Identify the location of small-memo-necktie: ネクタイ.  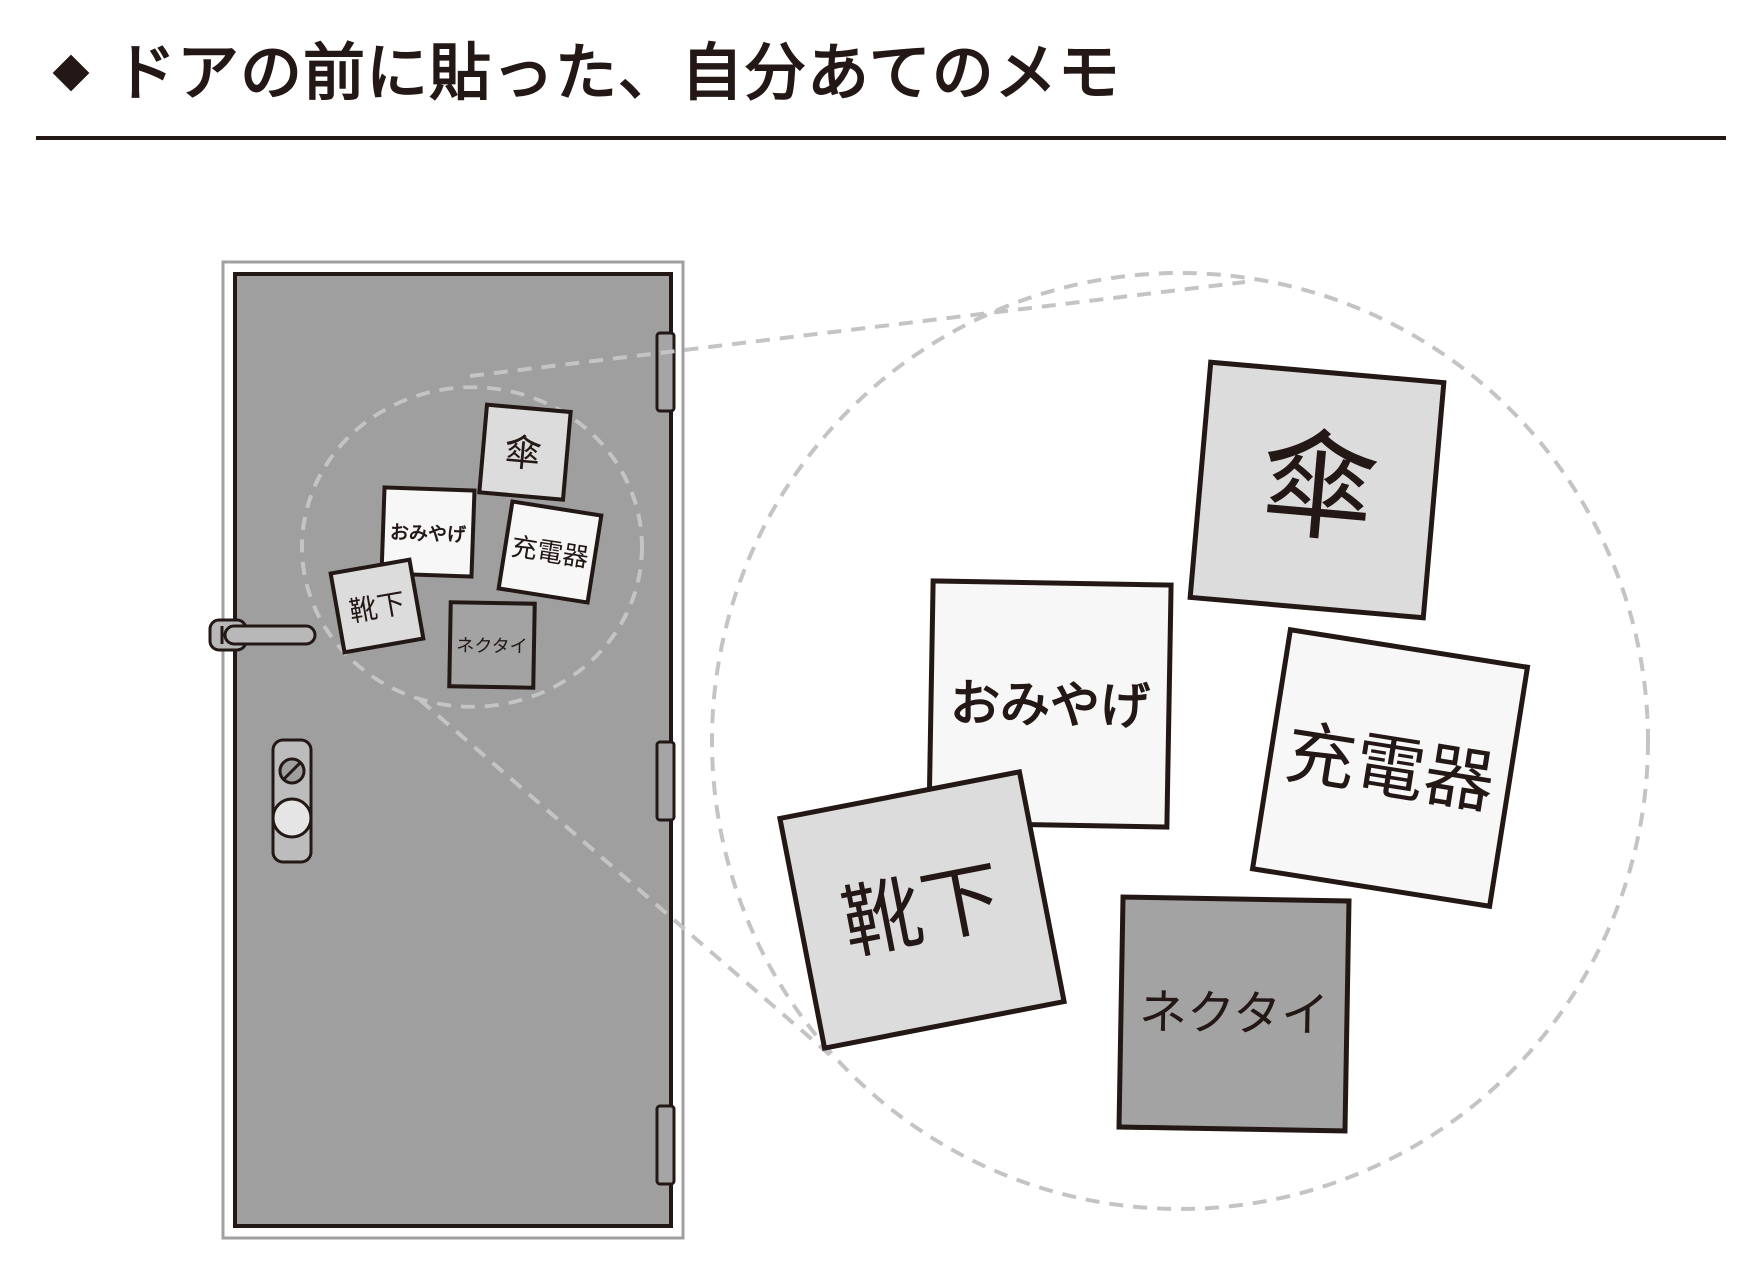
(492, 645).